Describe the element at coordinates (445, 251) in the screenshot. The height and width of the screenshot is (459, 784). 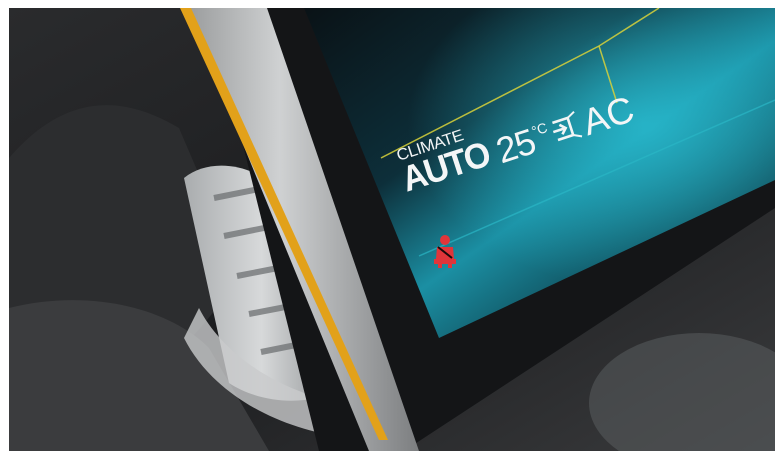
I see `seatbelt-warning-icon` at that location.